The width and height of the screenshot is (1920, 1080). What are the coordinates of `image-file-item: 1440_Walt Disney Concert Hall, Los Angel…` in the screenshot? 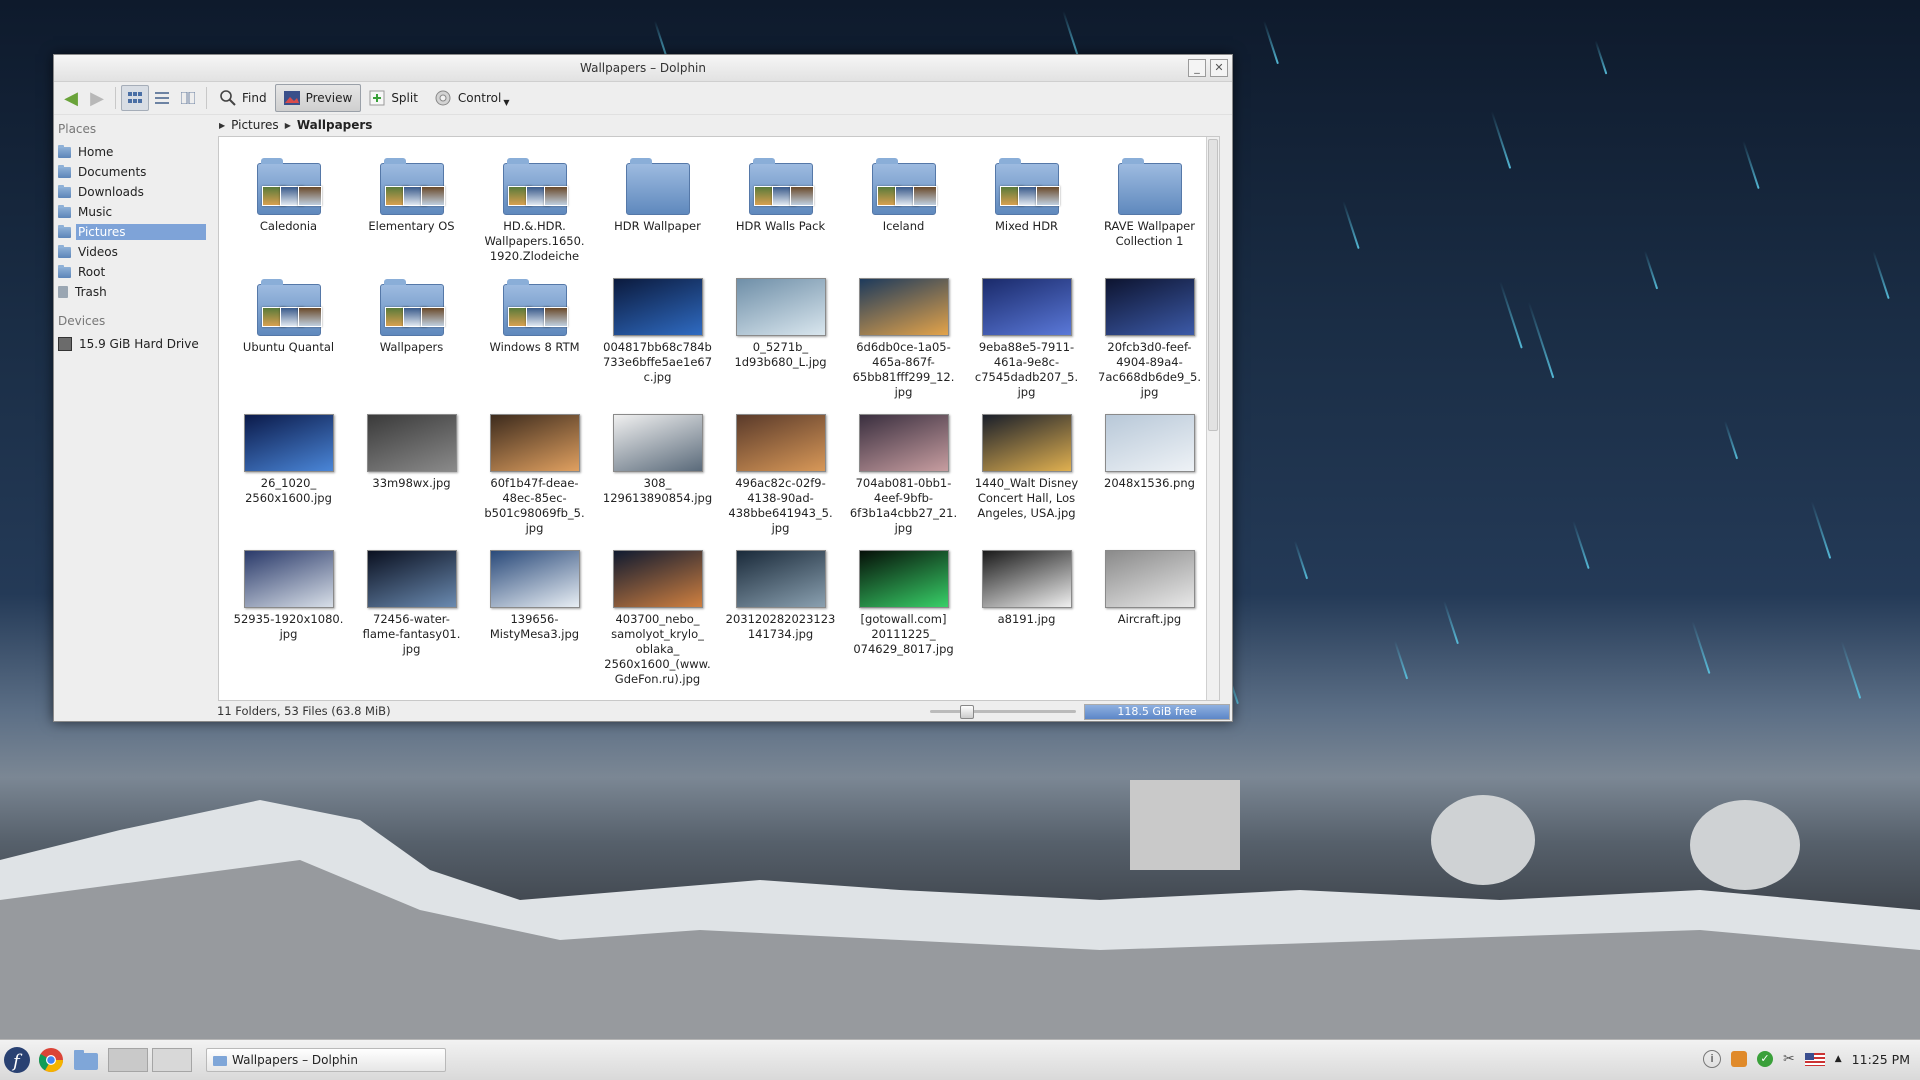 It's located at (1026, 472).